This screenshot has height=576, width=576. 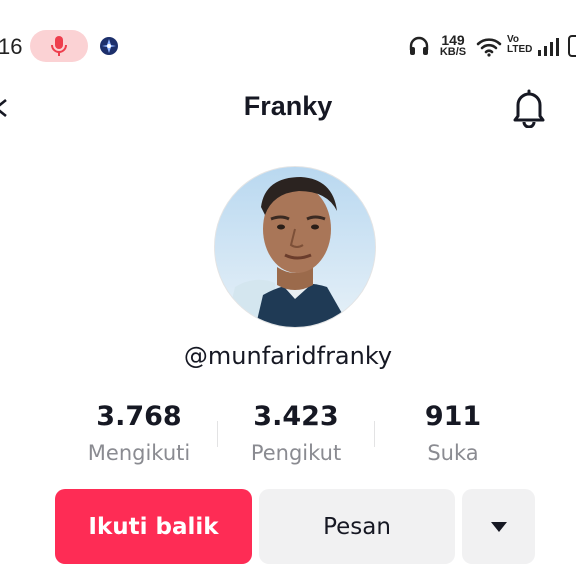 I want to click on headphones-icon, so click(x=419, y=45).